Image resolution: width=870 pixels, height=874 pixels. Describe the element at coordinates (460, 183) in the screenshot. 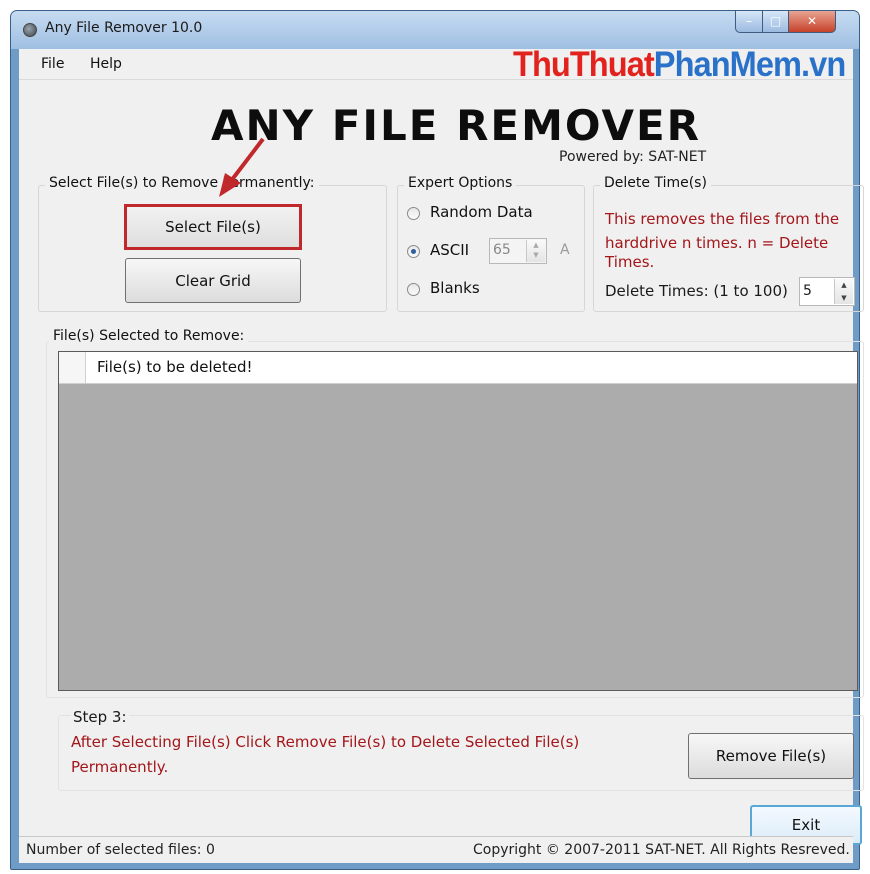

I see `expert-options-title: Expert Options` at that location.